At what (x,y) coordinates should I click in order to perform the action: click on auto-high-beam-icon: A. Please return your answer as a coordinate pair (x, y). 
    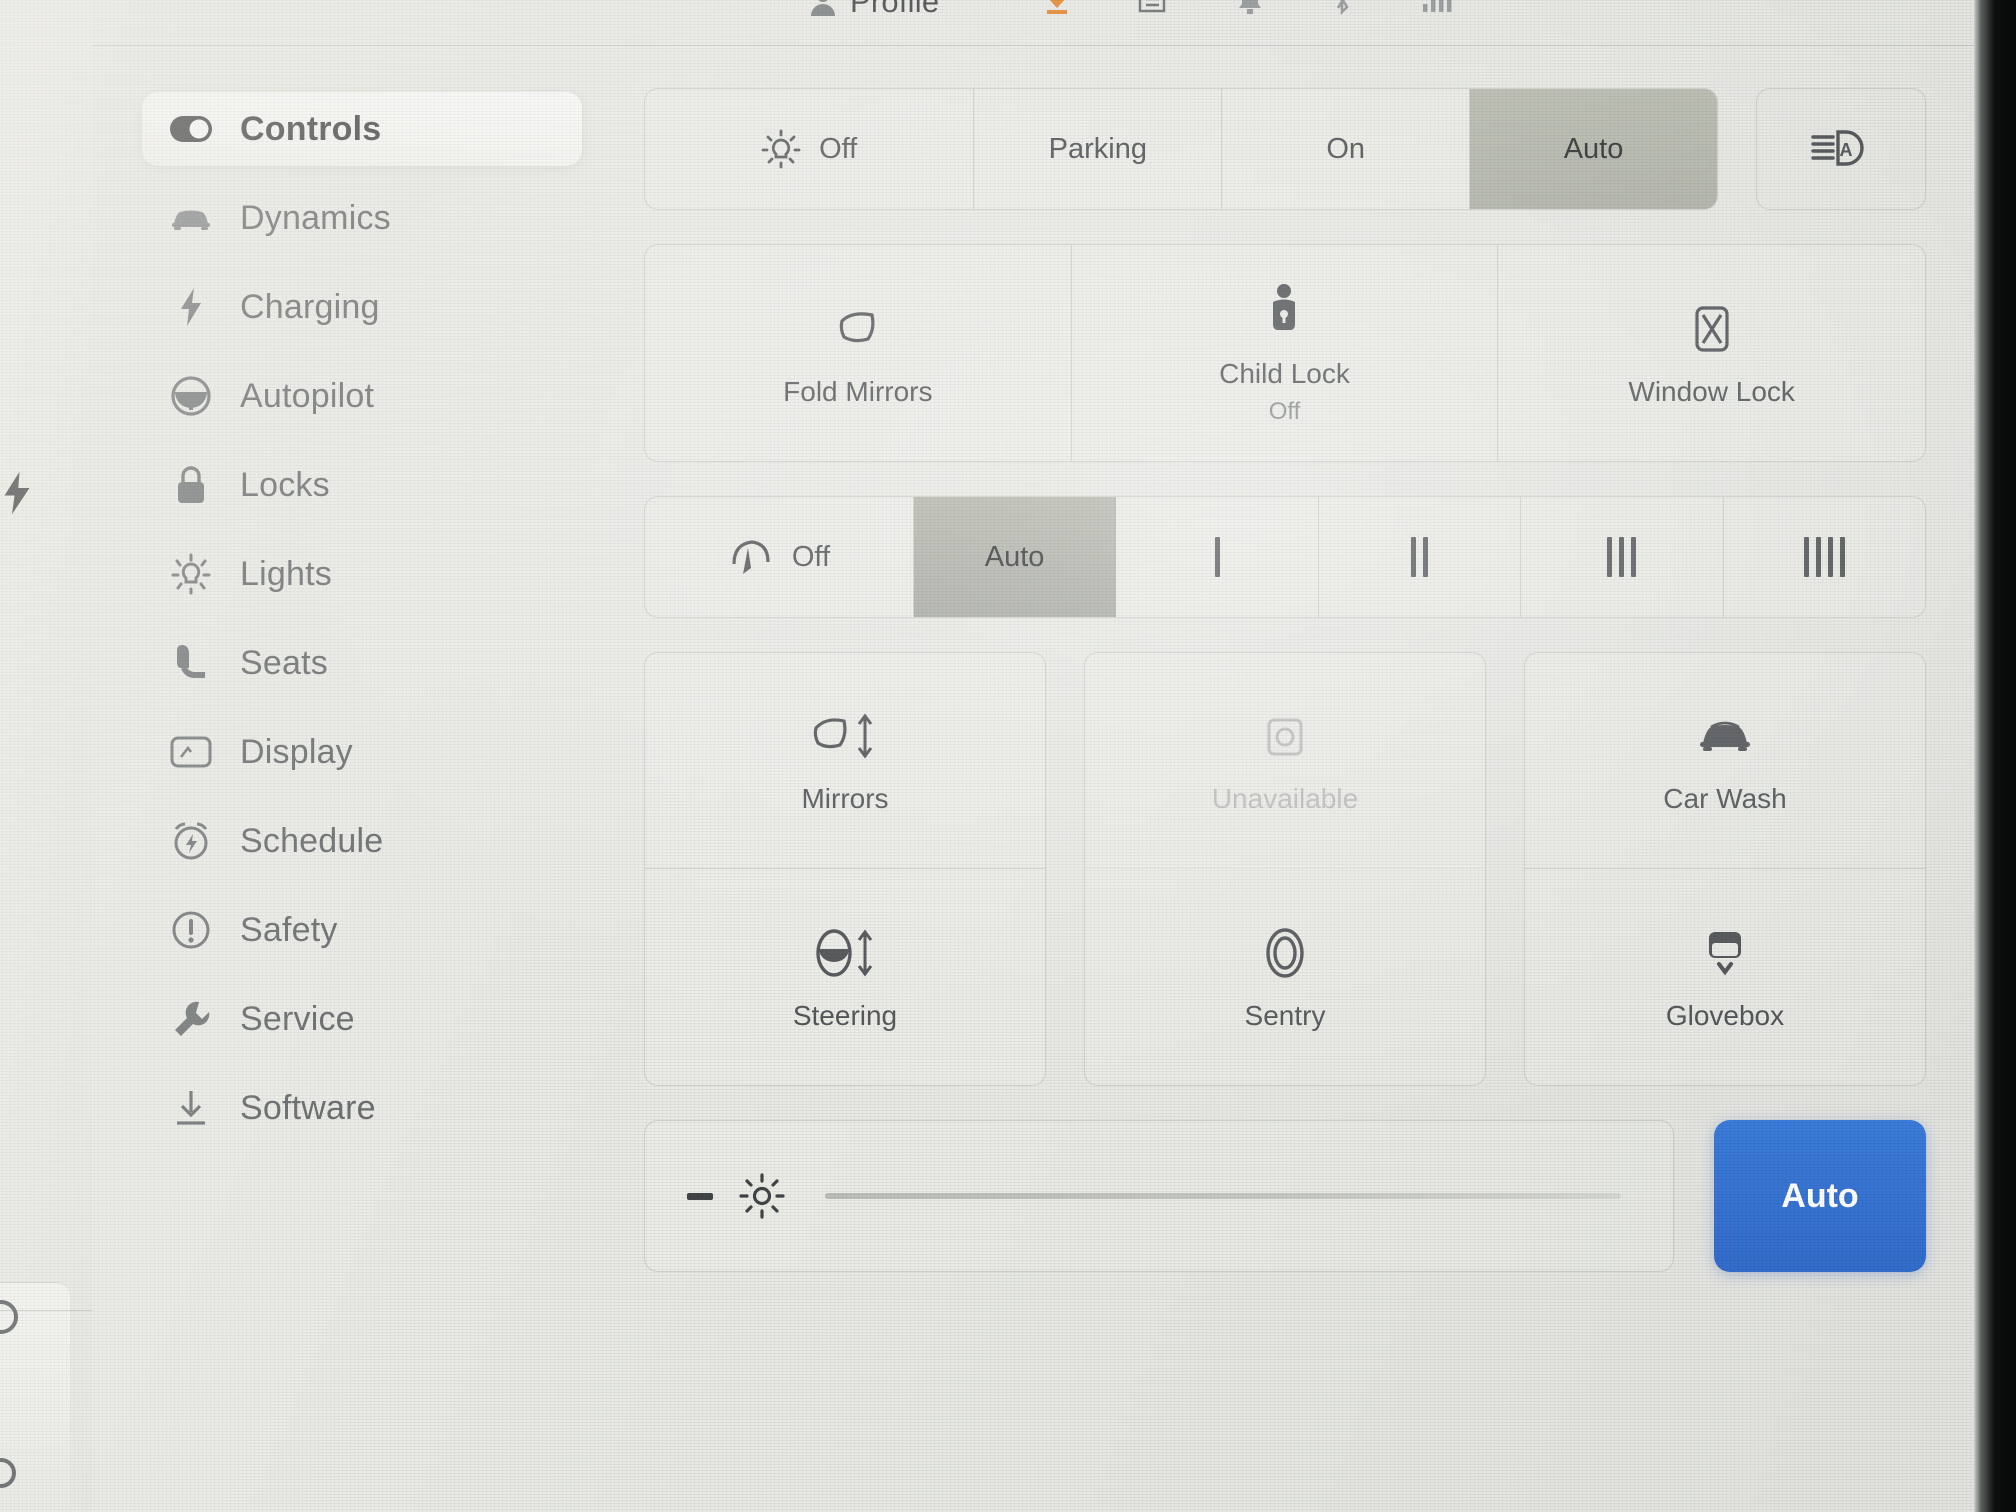
    Looking at the image, I should click on (1841, 149).